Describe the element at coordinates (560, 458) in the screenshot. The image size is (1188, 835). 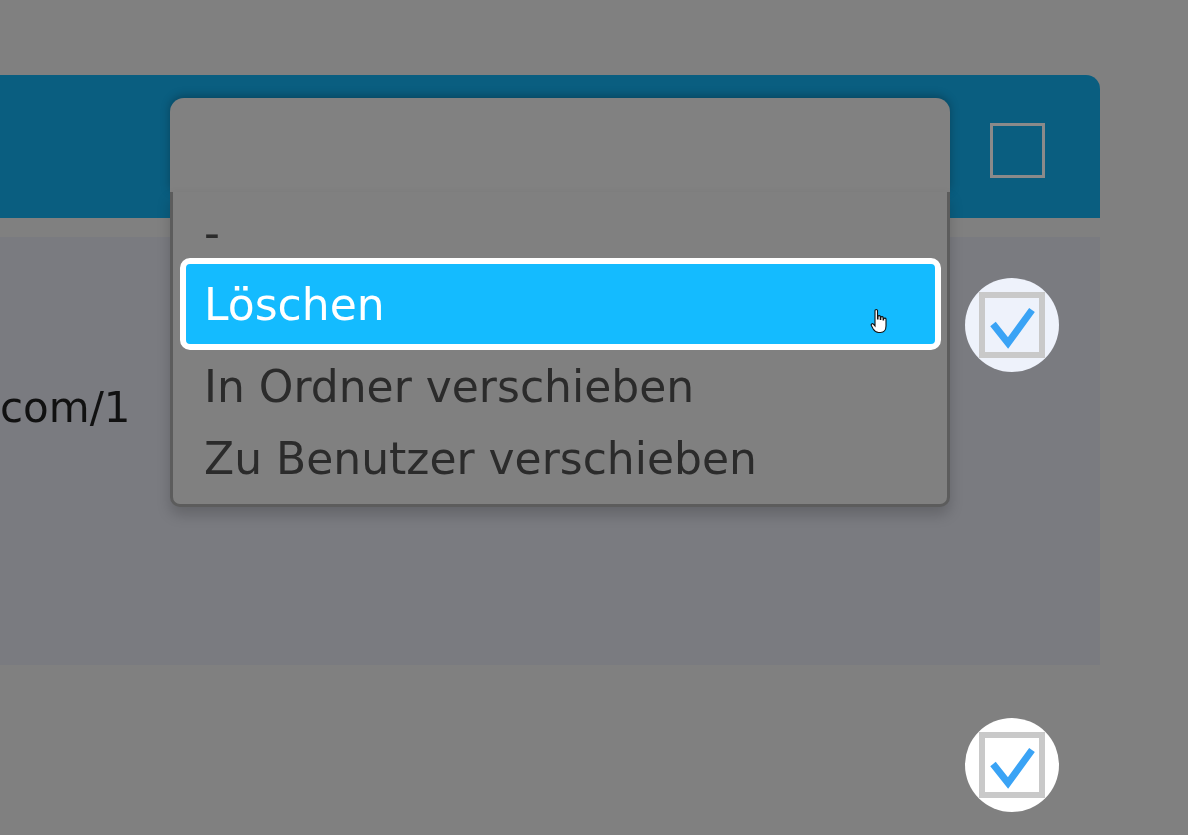
I see `dropdown-option: Zu Benutzer verschieben` at that location.